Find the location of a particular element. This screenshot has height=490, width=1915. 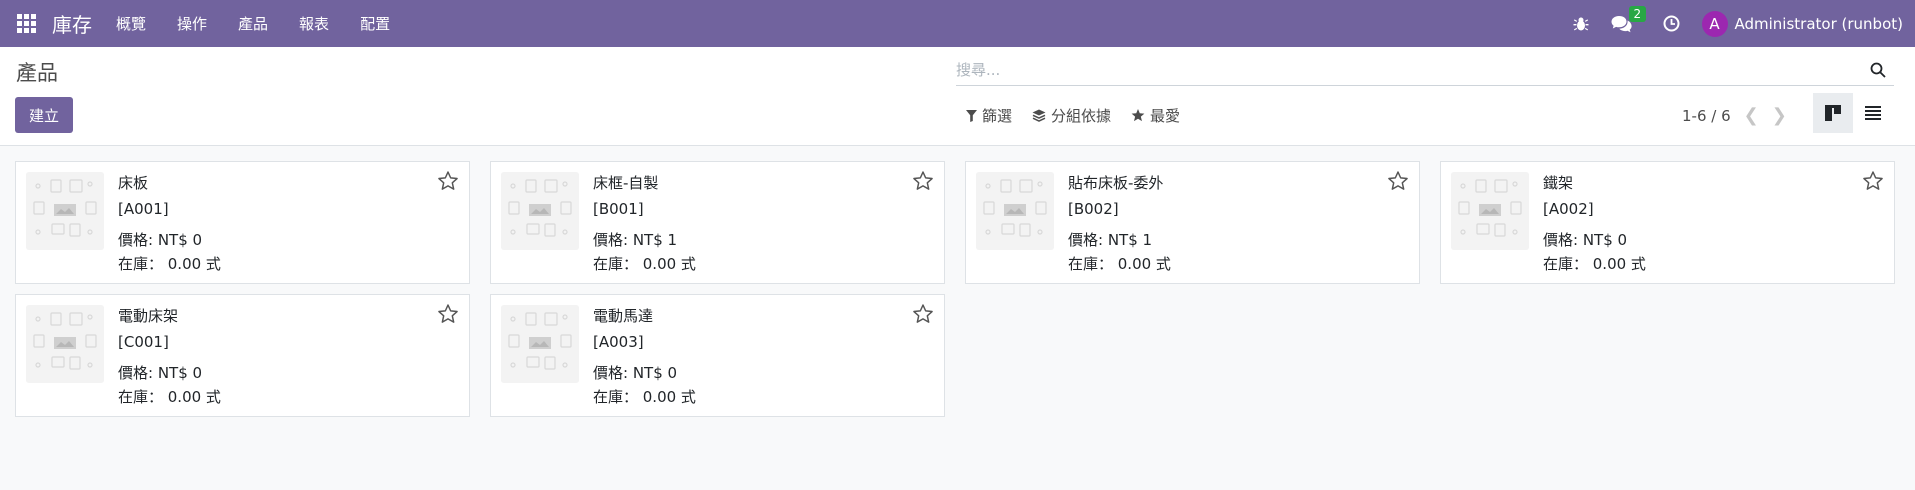

messages-chat-icon: 2 is located at coordinates (1629, 23).